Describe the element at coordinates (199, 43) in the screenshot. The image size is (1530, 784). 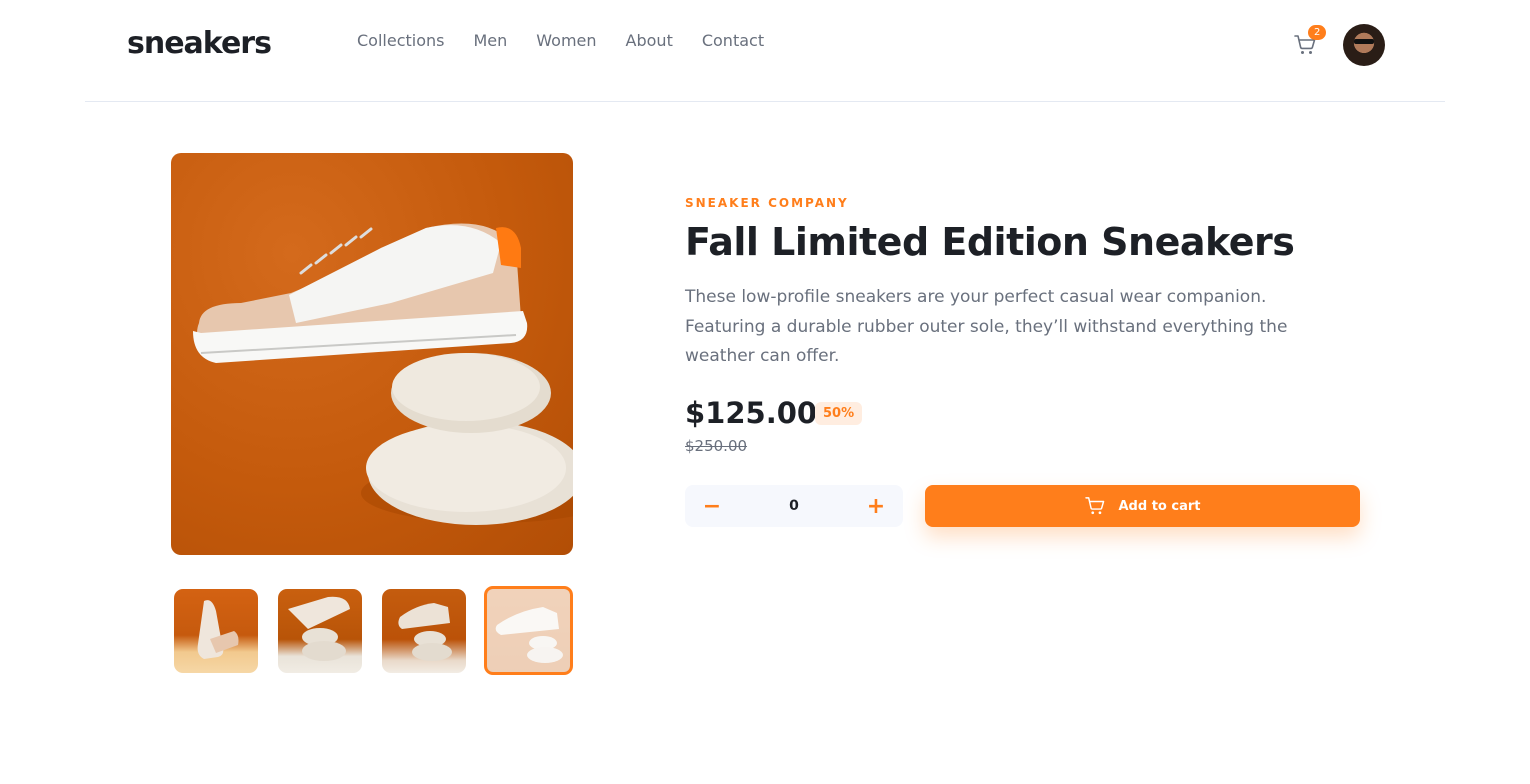
I see `brand-logo: sneakers` at that location.